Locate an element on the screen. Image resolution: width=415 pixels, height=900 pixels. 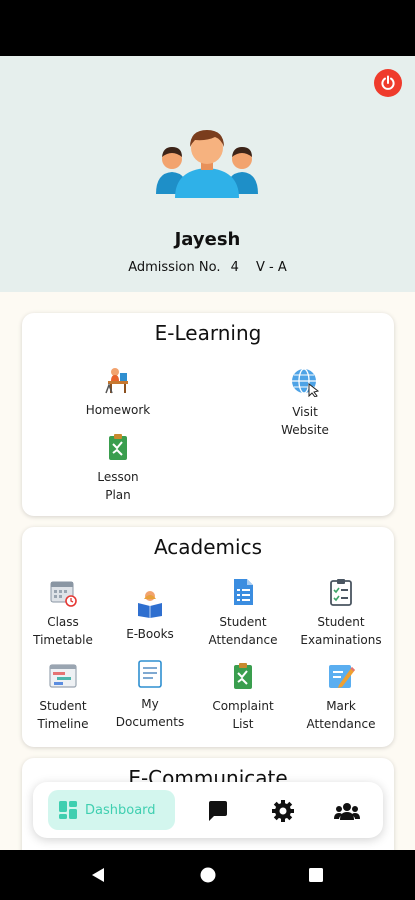
visit-website-label: Visit Website is located at coordinates (305, 421).